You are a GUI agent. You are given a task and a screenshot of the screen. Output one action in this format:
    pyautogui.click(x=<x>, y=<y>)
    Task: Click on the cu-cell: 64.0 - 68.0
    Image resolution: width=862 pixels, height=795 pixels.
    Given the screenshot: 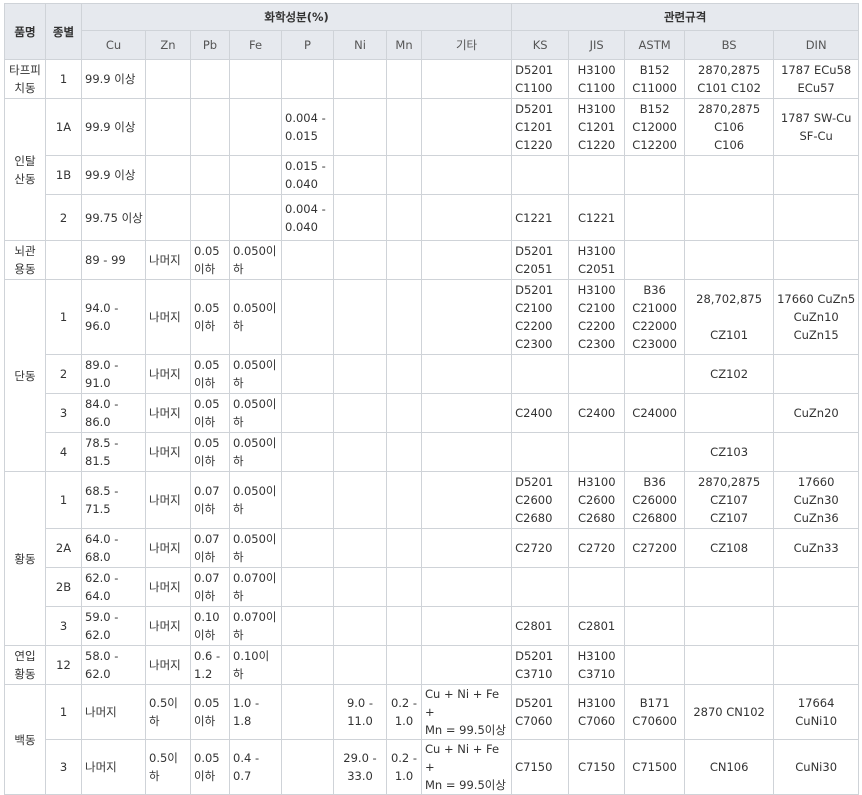 What is the action you would take?
    pyautogui.click(x=113, y=548)
    